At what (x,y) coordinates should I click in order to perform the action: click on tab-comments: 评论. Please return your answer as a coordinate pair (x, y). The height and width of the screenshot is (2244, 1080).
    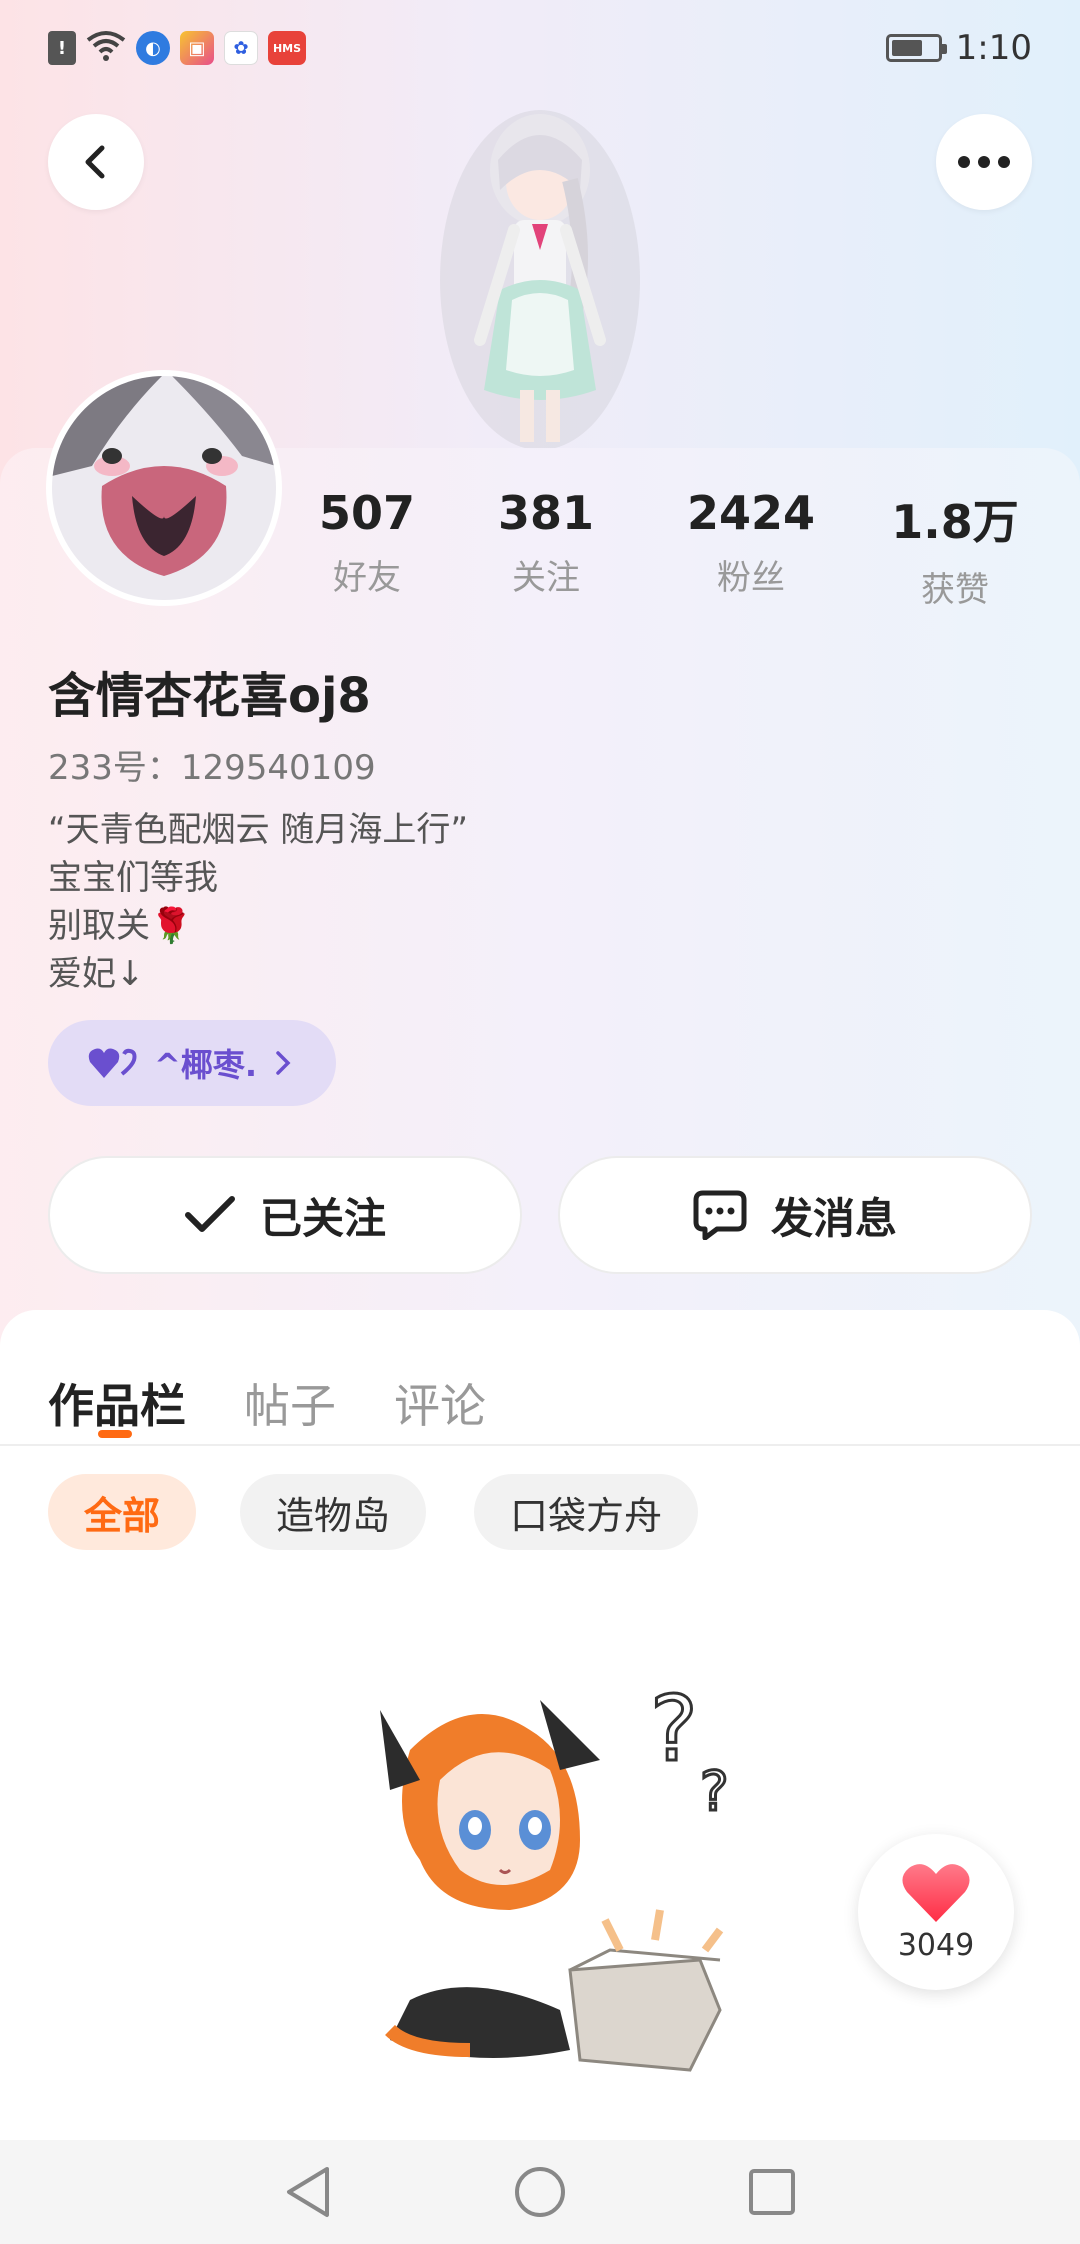
    Looking at the image, I should click on (440, 1403).